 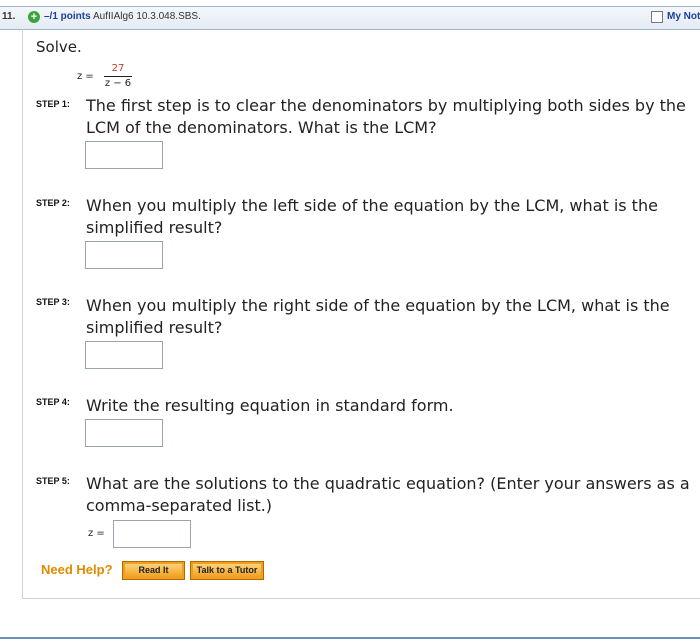 What do you see at coordinates (22, 314) in the screenshot?
I see `panel-border-left` at bounding box center [22, 314].